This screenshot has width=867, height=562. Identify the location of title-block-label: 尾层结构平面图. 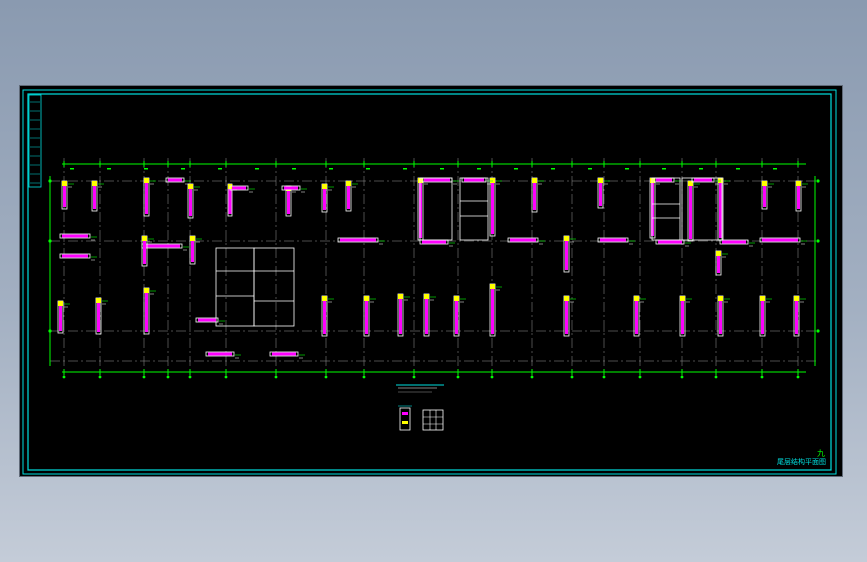
(801, 461).